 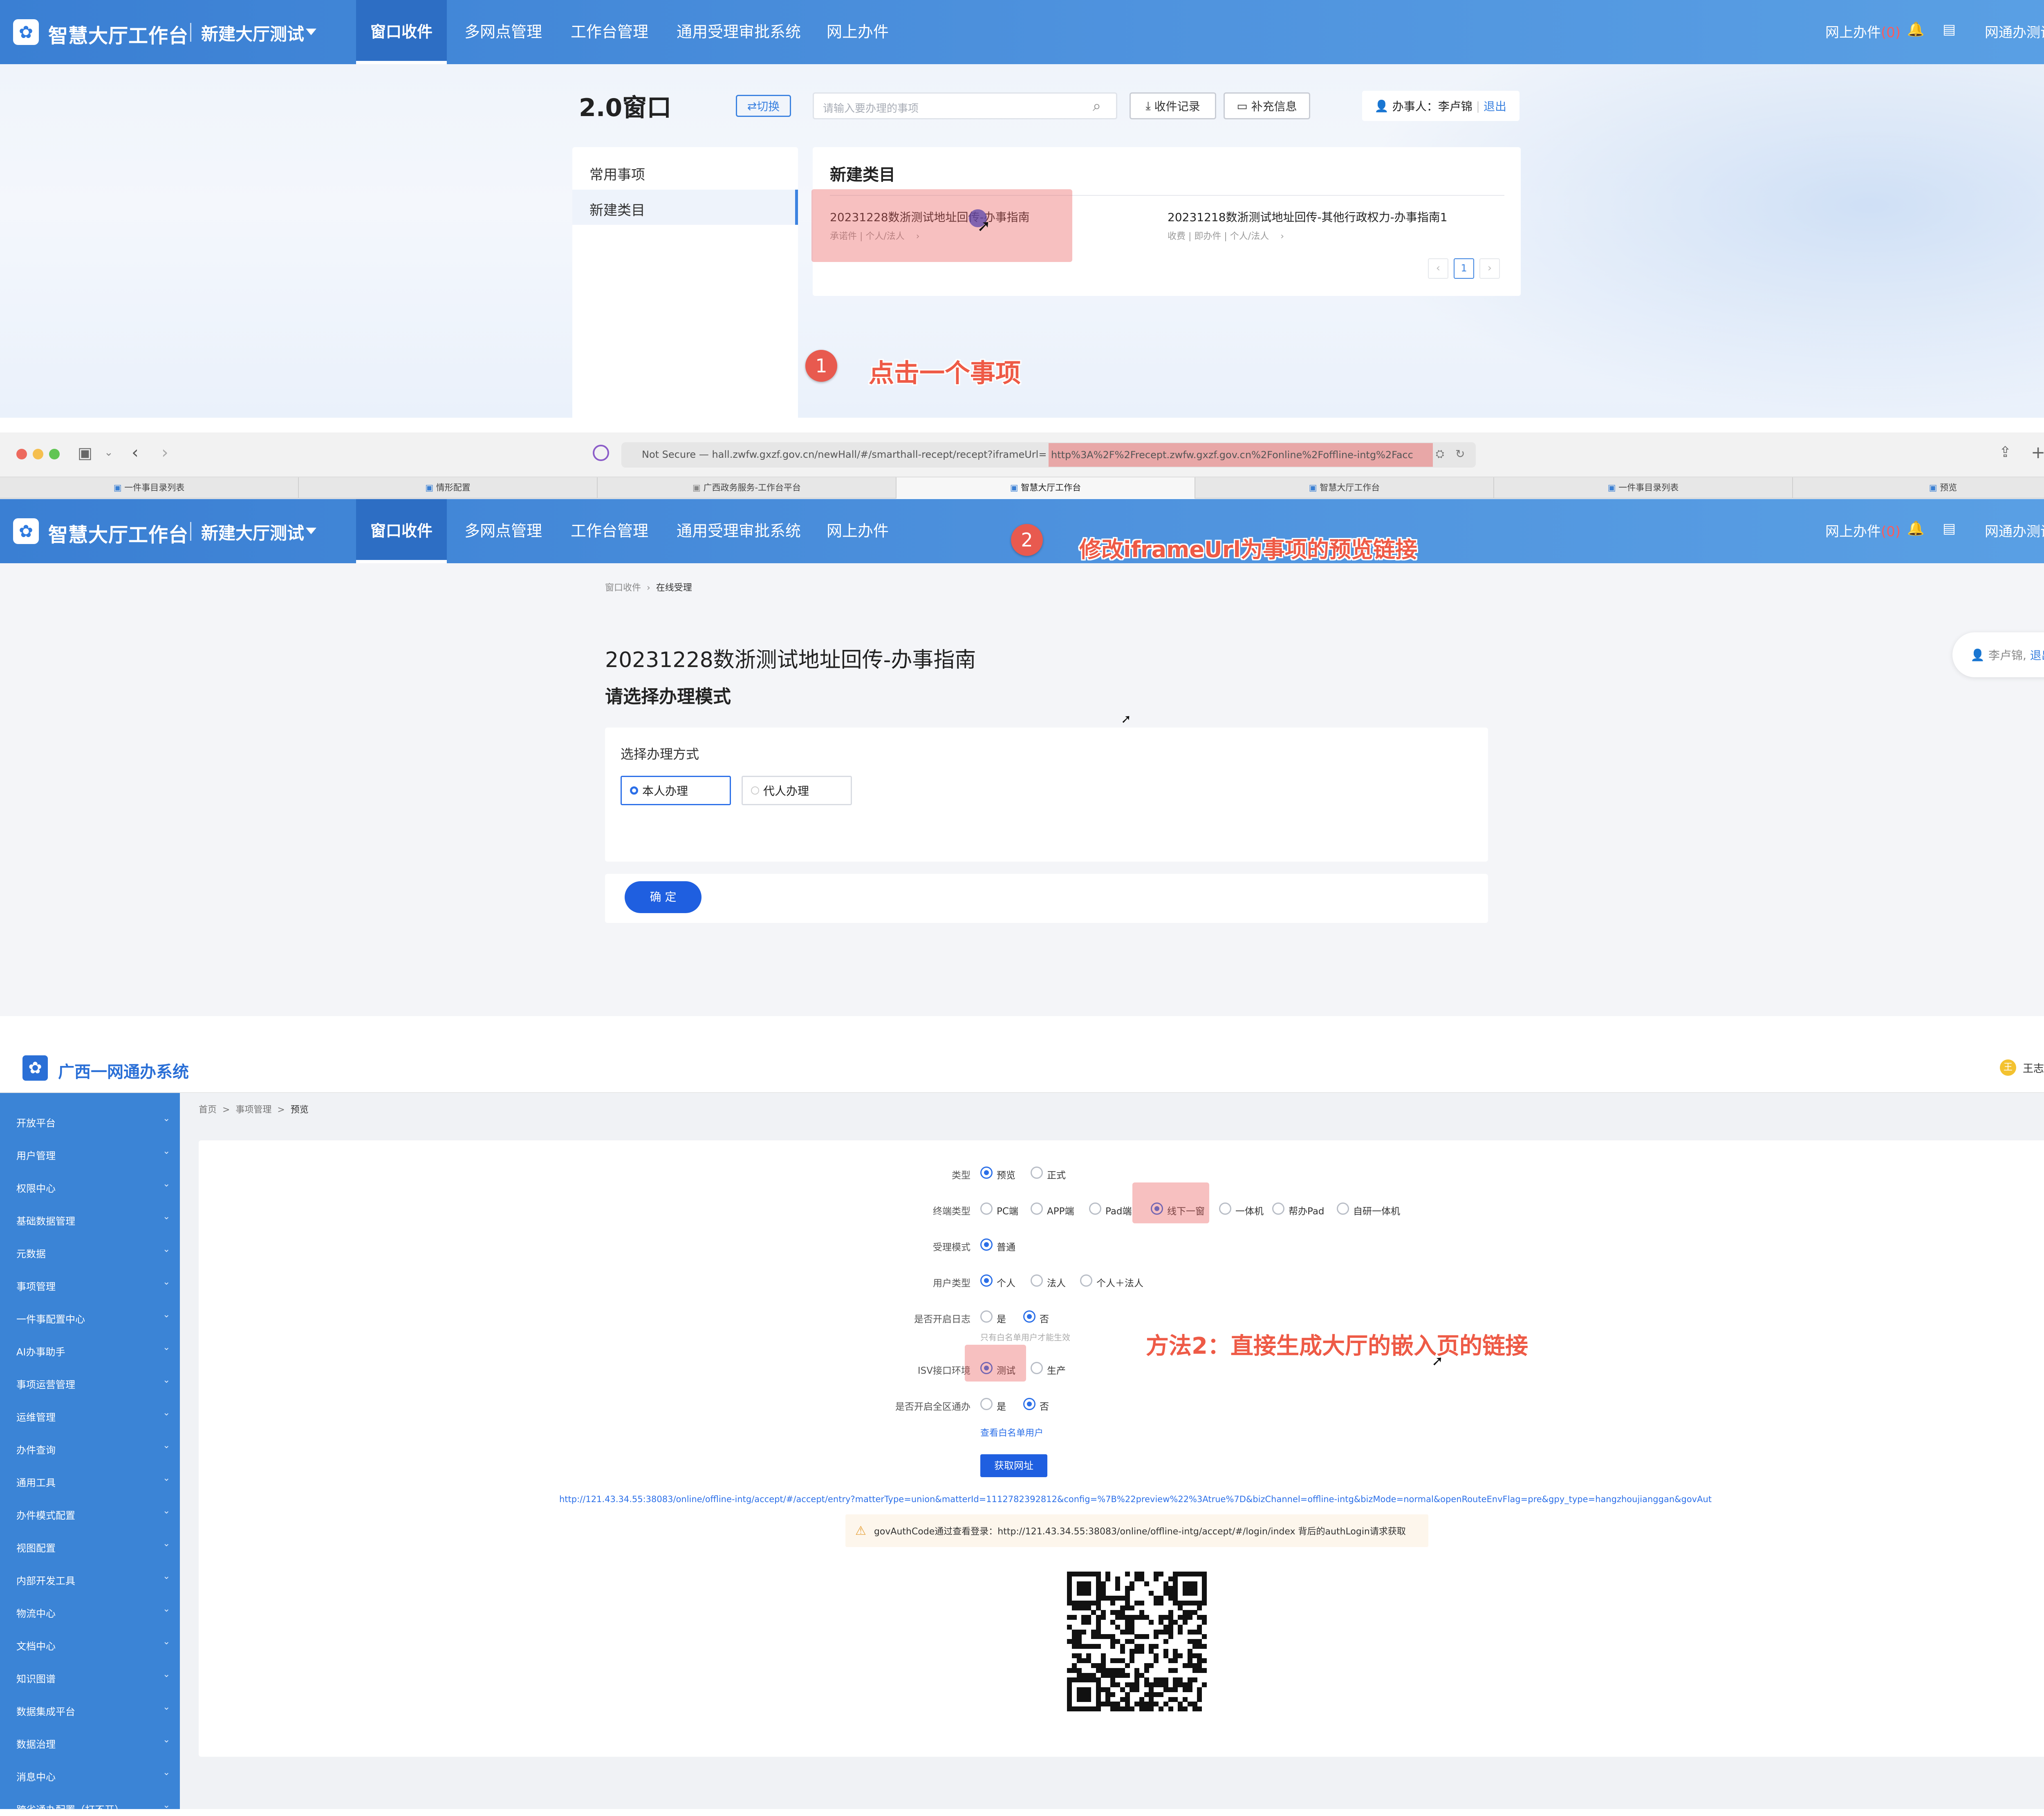 I want to click on new-tab-icon: +, so click(x=2038, y=452).